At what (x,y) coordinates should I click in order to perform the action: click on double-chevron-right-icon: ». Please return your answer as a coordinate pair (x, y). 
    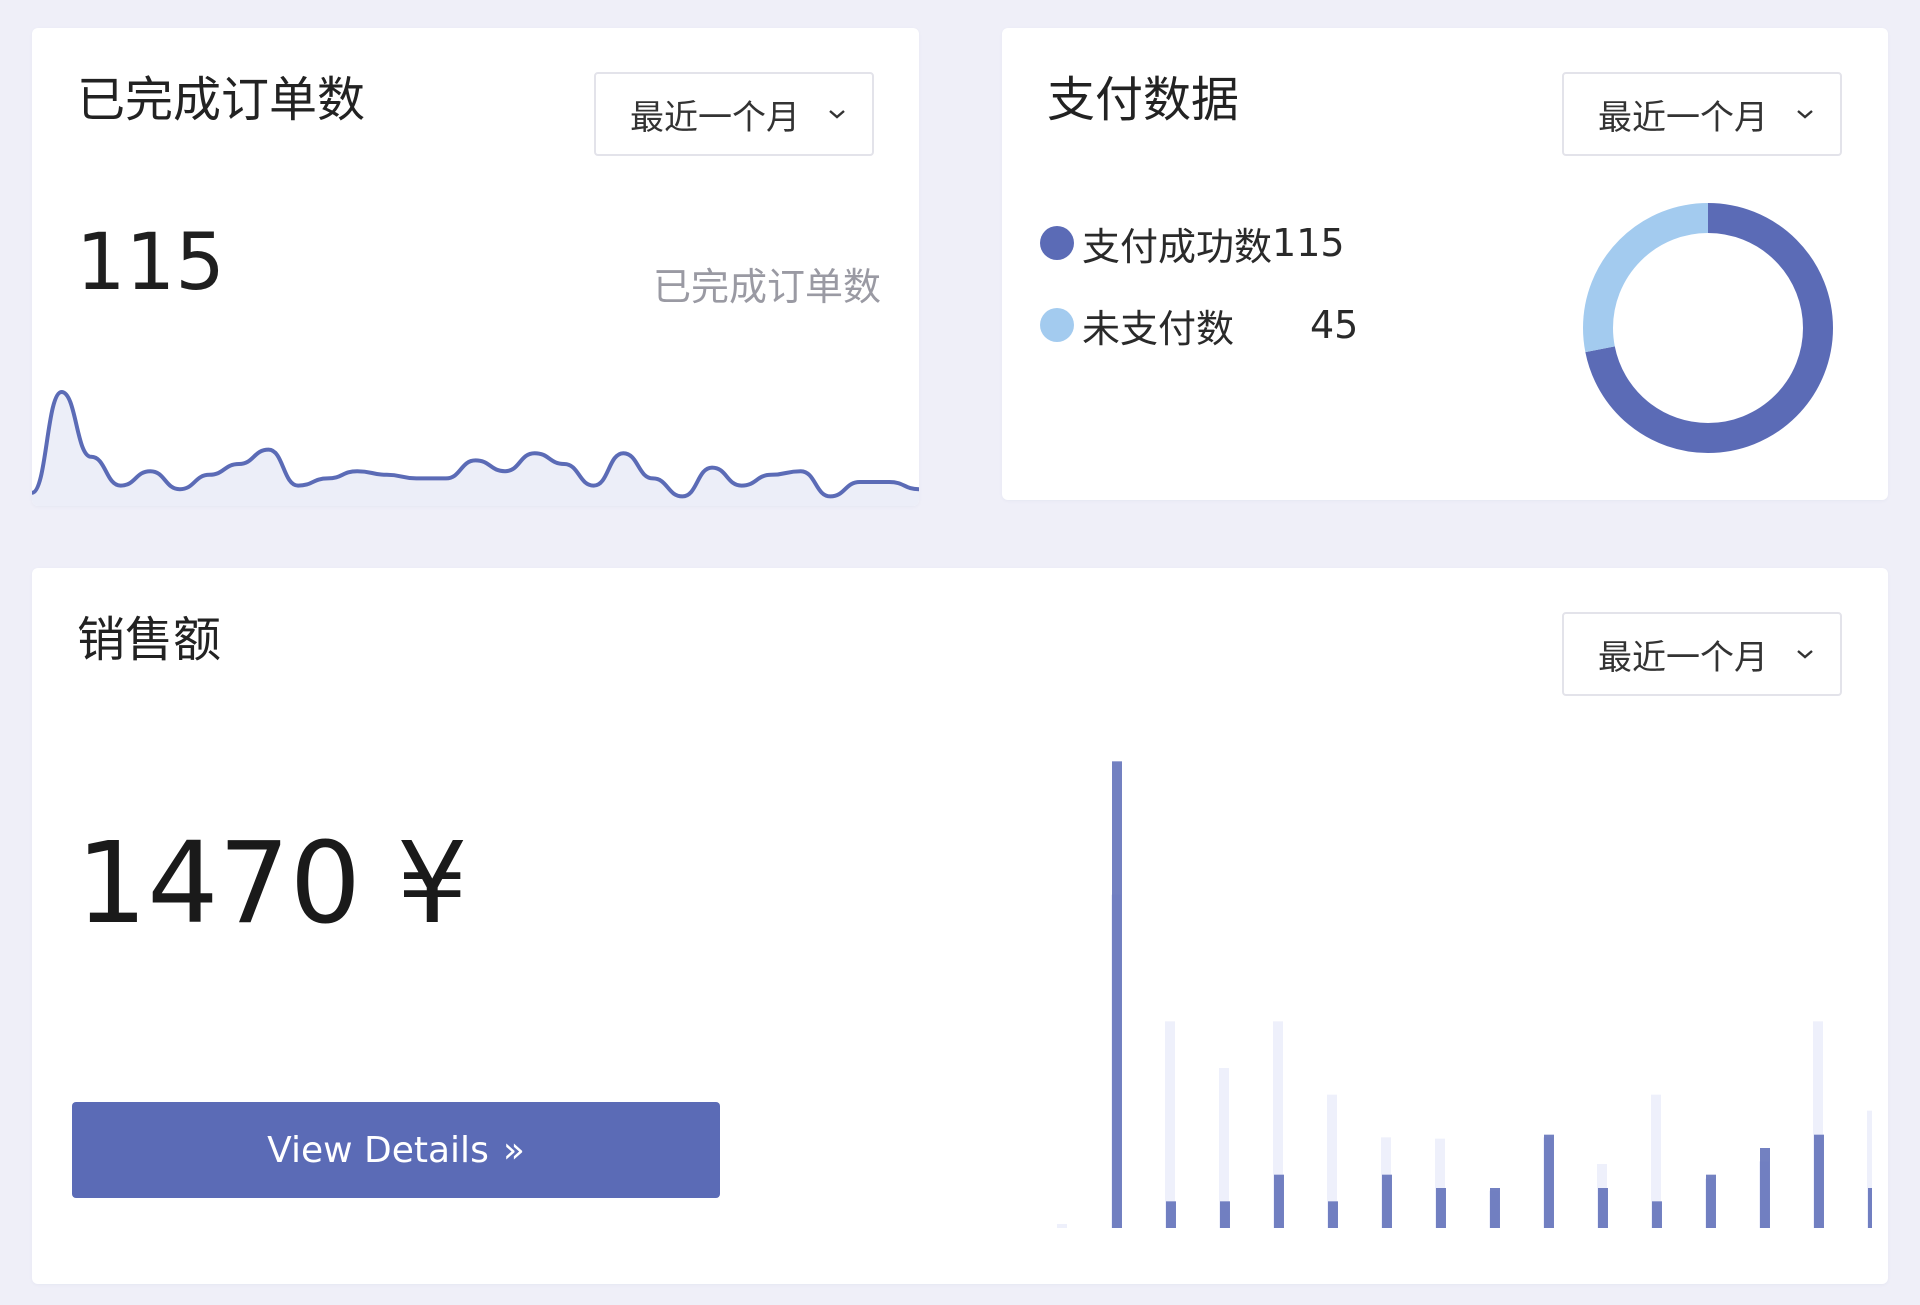
    Looking at the image, I should click on (513, 1150).